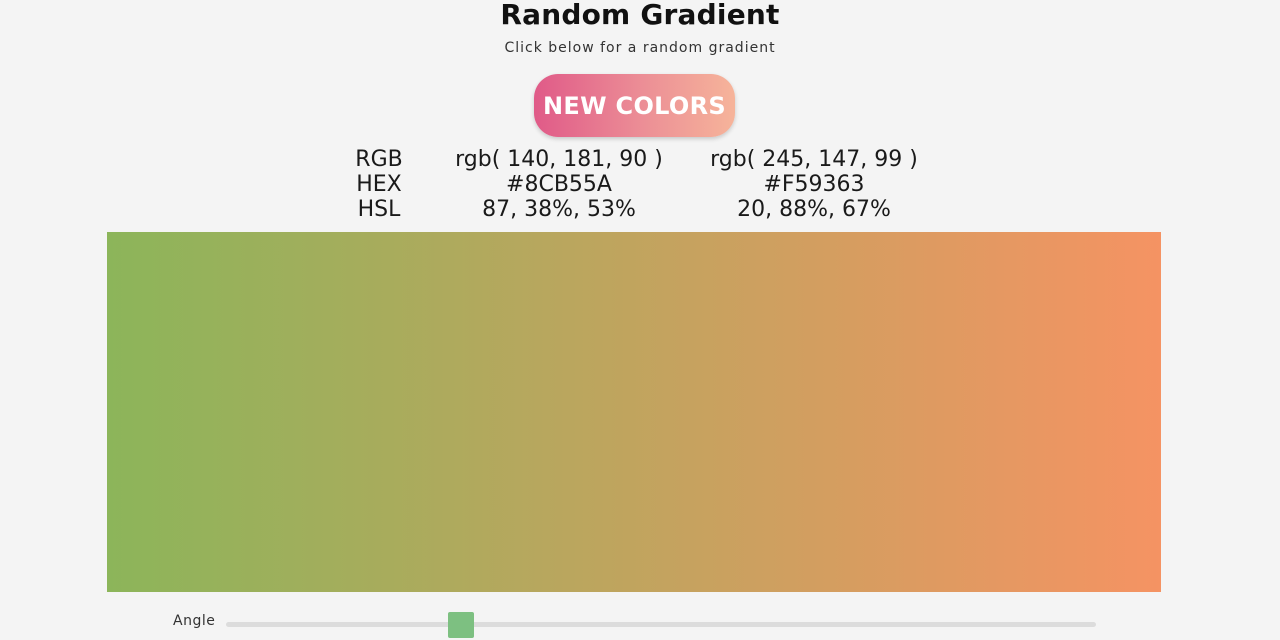 Image resolution: width=1280 pixels, height=640 pixels. I want to click on angle-slider-thumb, so click(460, 625).